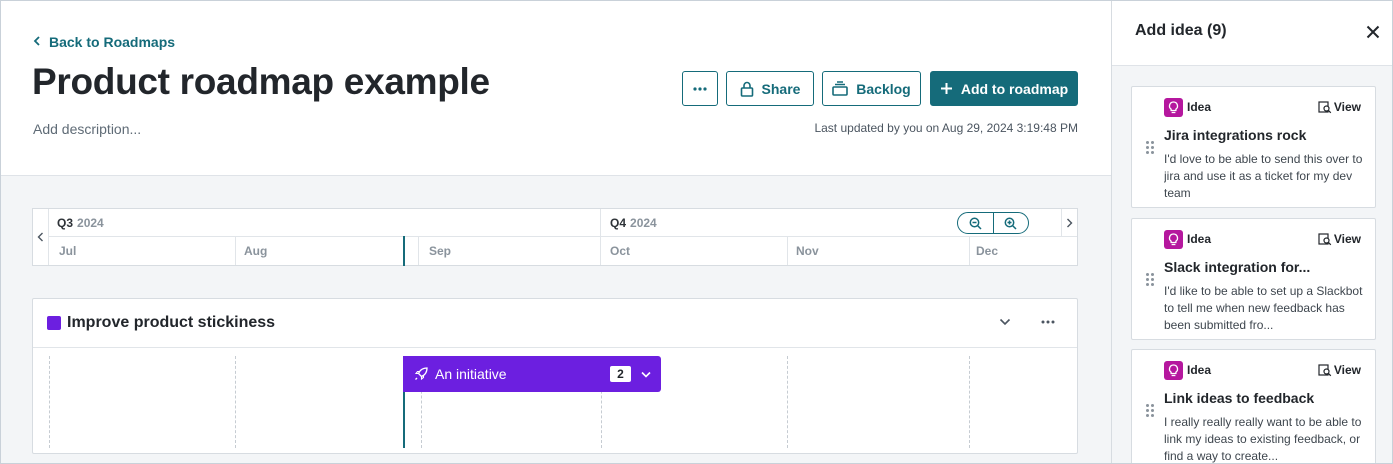  Describe the element at coordinates (563, 236) in the screenshot. I see `timeline-divider` at that location.